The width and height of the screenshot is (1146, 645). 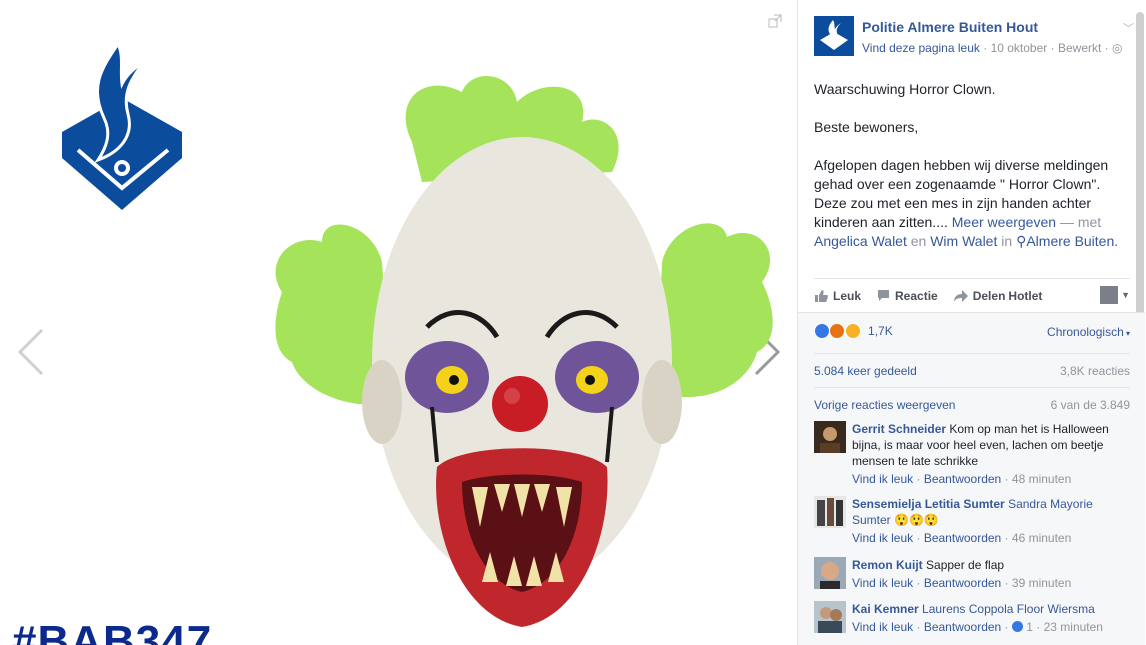 I want to click on post-date: 10 oktober, so click(x=1019, y=48).